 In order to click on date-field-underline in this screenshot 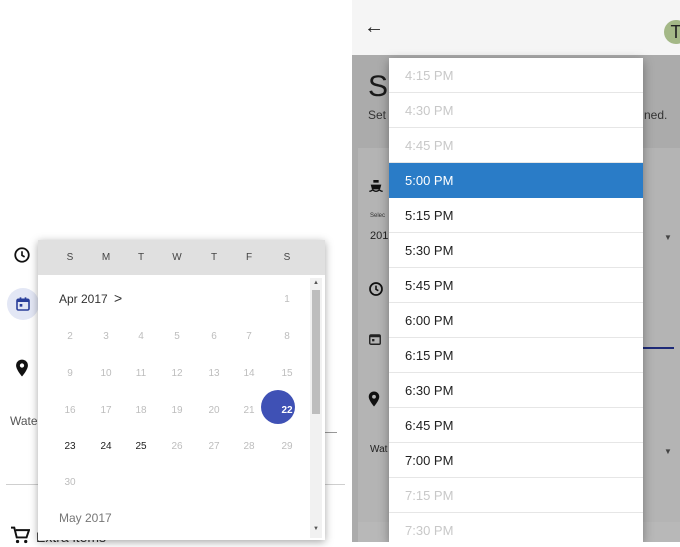, I will do `click(658, 348)`.